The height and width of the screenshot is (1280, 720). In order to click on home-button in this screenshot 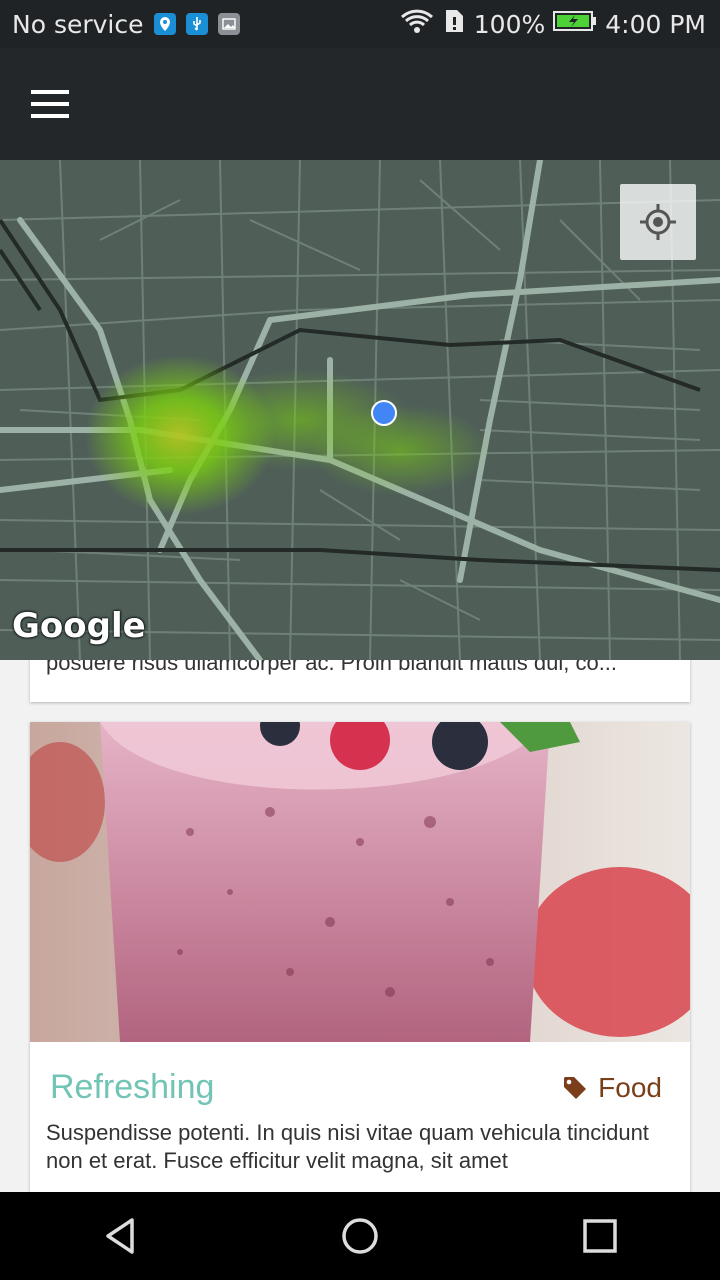, I will do `click(360, 1236)`.